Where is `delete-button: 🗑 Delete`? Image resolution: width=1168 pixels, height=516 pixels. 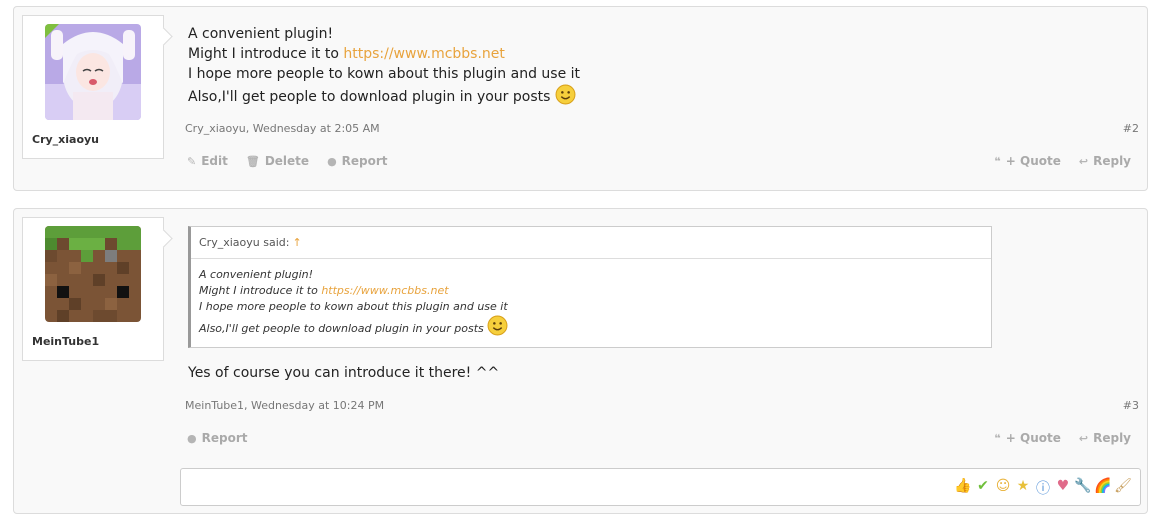 delete-button: 🗑 Delete is located at coordinates (277, 161).